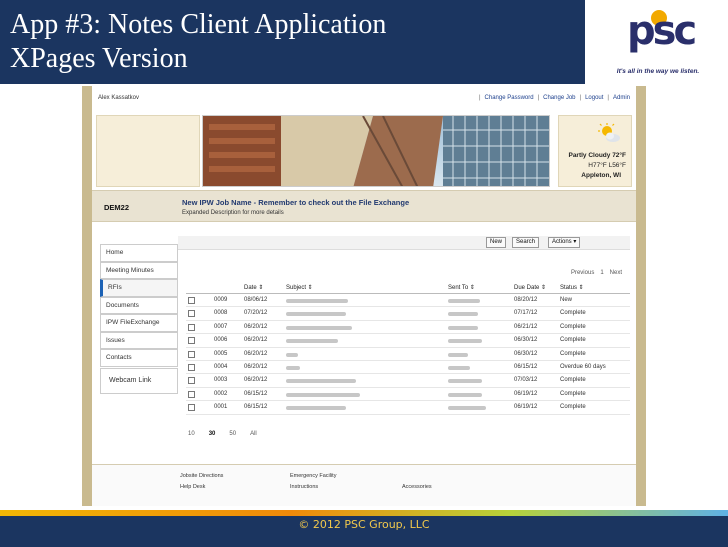 The image size is (728, 547). What do you see at coordinates (221, 313) in the screenshot?
I see `row-number: 0008` at bounding box center [221, 313].